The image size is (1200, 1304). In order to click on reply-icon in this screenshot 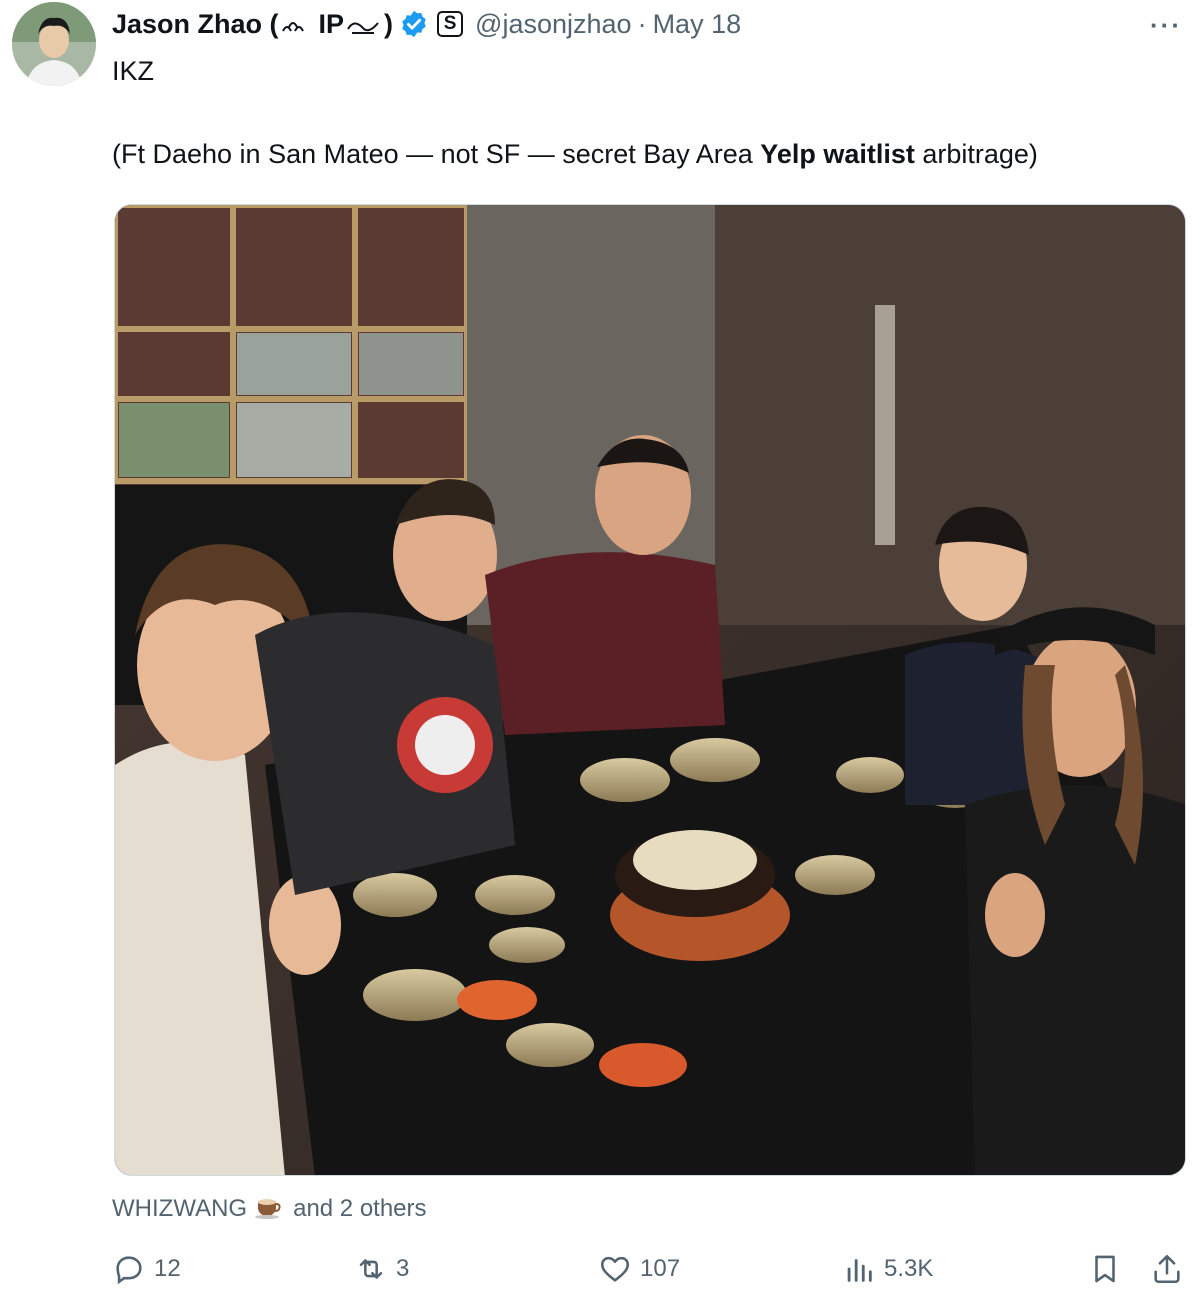, I will do `click(129, 1270)`.